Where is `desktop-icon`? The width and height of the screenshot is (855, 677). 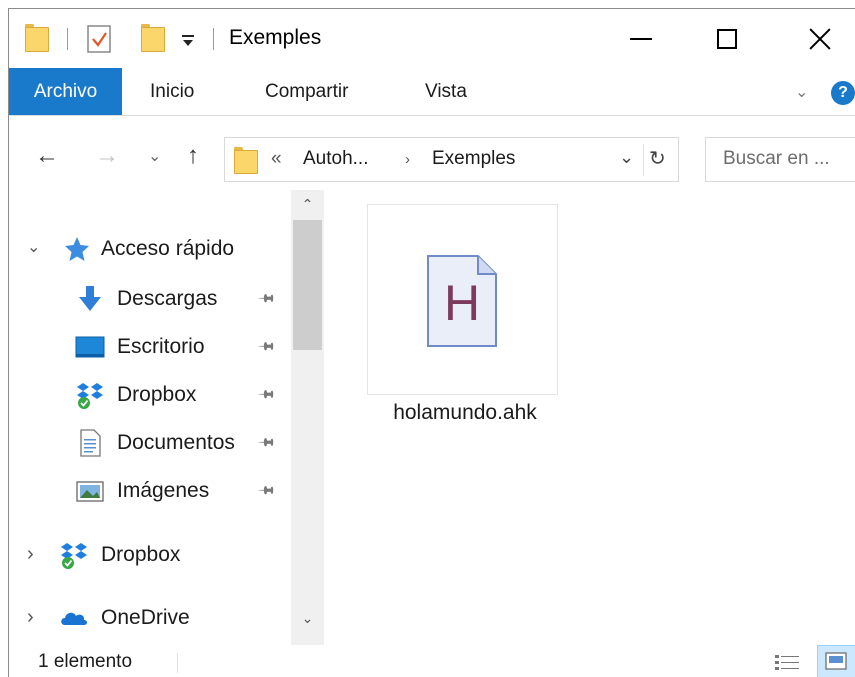 desktop-icon is located at coordinates (90, 347).